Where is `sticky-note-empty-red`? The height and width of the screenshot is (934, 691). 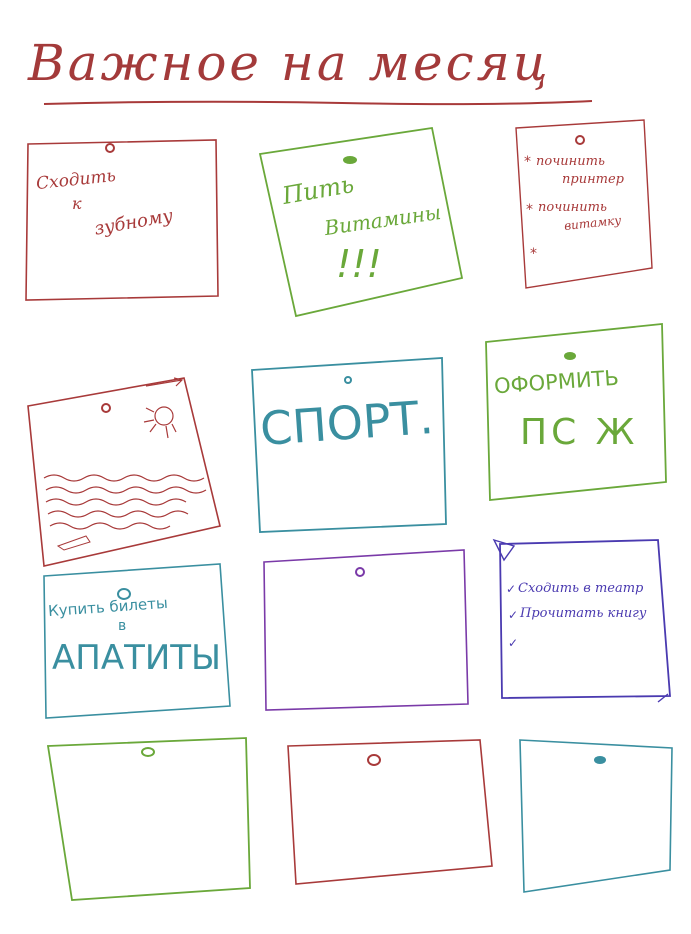 sticky-note-empty-red is located at coordinates (392, 813).